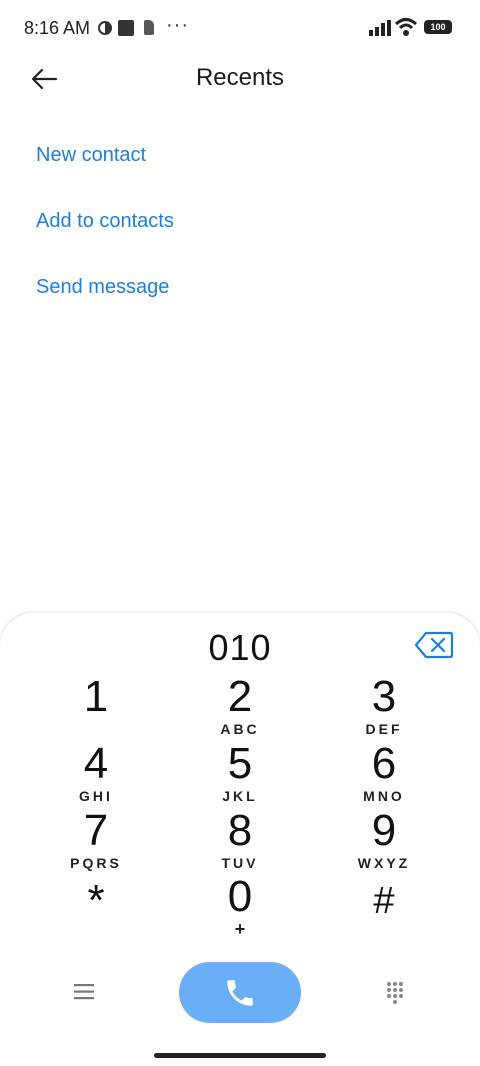  I want to click on call-button, so click(240, 992).